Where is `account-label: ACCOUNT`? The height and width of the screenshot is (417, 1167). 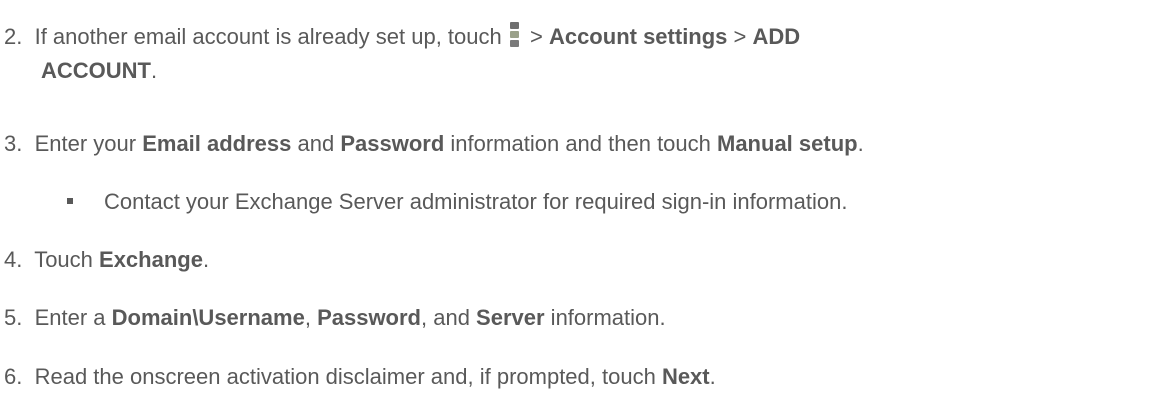 account-label: ACCOUNT is located at coordinates (96, 70).